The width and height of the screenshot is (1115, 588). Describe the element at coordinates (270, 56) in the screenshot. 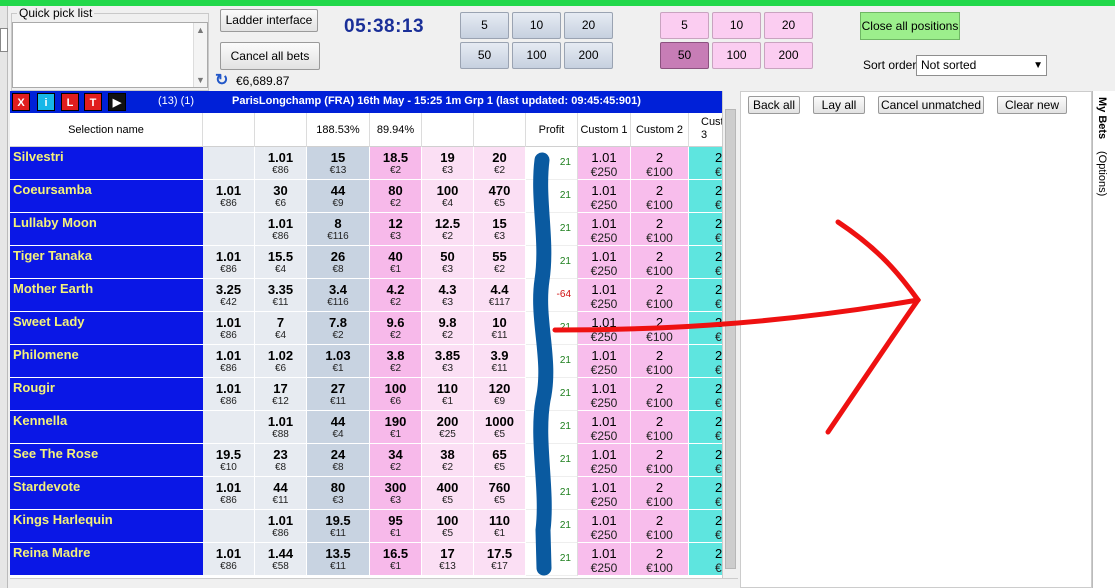

I see `cancel-all-bets-button: Cancel all bets` at that location.